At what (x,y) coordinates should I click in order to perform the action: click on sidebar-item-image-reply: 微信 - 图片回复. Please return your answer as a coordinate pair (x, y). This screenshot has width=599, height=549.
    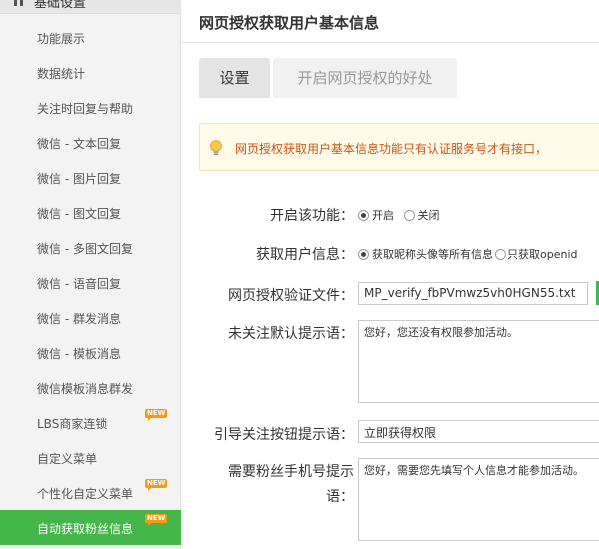
    Looking at the image, I should click on (90, 177).